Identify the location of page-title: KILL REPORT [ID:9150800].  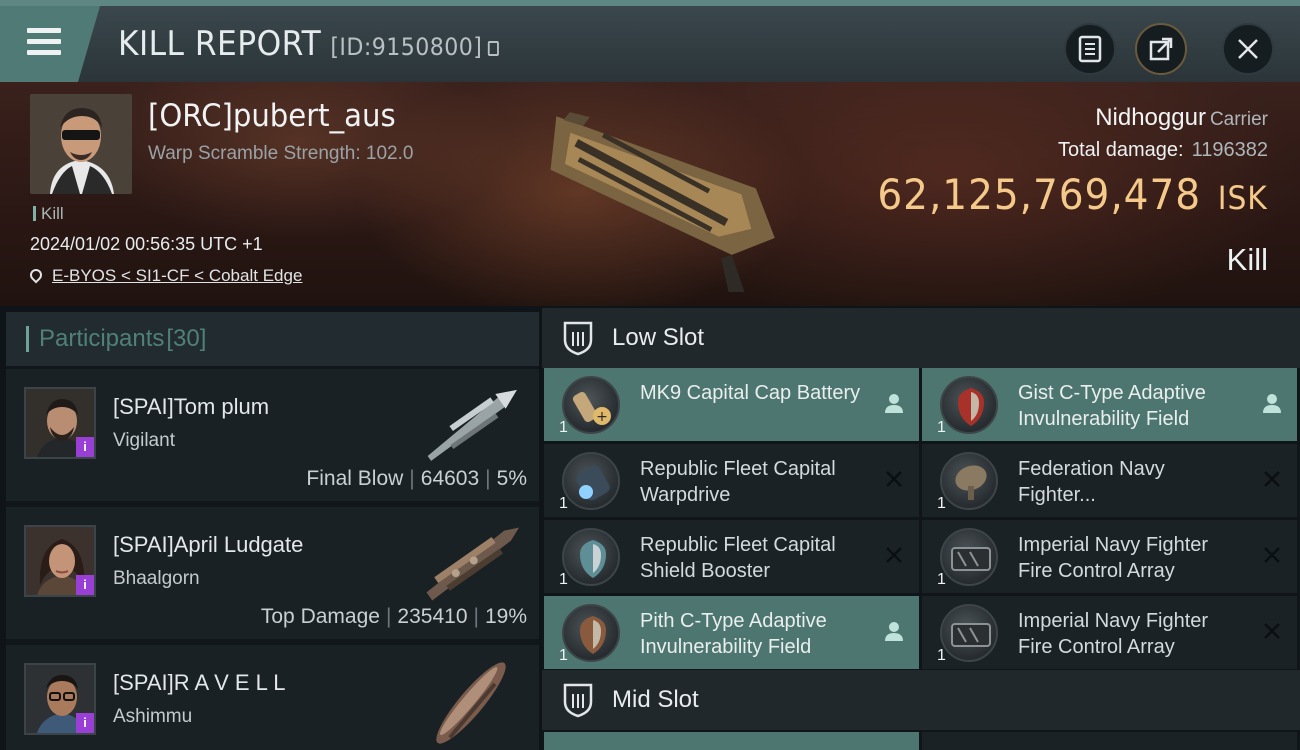
(308, 44).